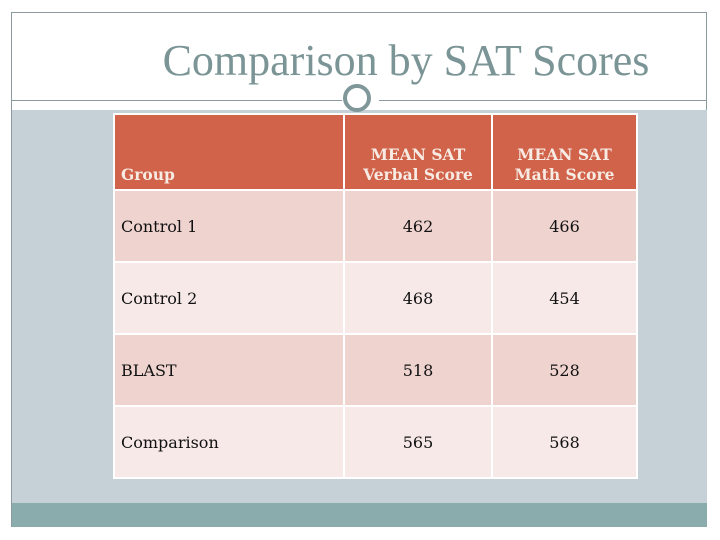  I want to click on cell-verbal: 462, so click(418, 226).